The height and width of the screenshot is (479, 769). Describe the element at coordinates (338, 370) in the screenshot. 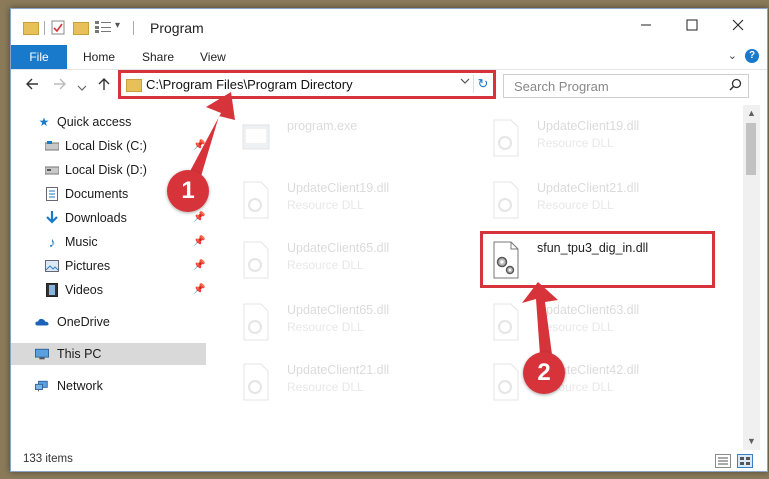

I see `file-name: UpdateClient21.dll` at that location.